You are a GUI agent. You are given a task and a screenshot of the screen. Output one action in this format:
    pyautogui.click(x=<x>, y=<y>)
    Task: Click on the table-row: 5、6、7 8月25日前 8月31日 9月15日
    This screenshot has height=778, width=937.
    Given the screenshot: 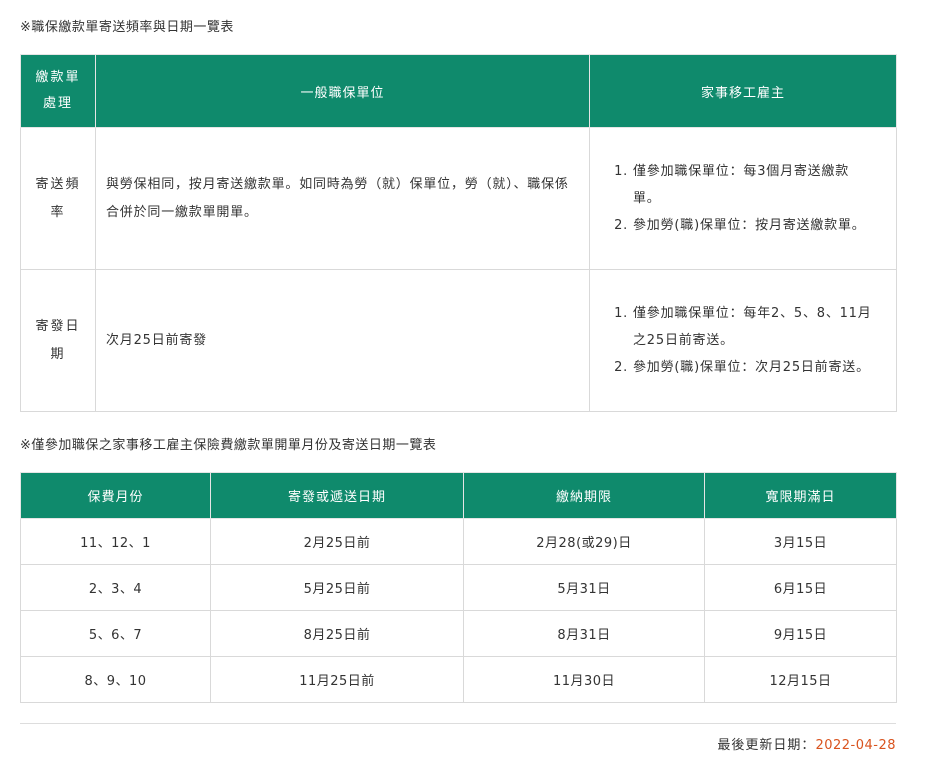 What is the action you would take?
    pyautogui.click(x=458, y=633)
    